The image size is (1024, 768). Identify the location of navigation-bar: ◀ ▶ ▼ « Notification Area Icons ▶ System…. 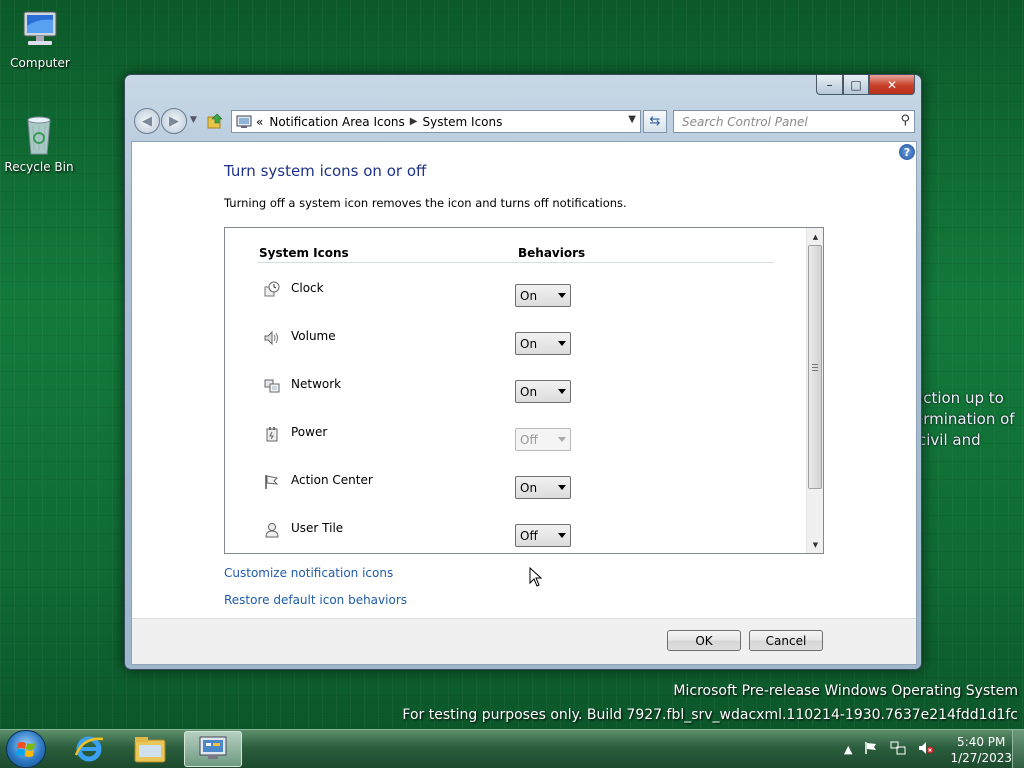
(524, 122).